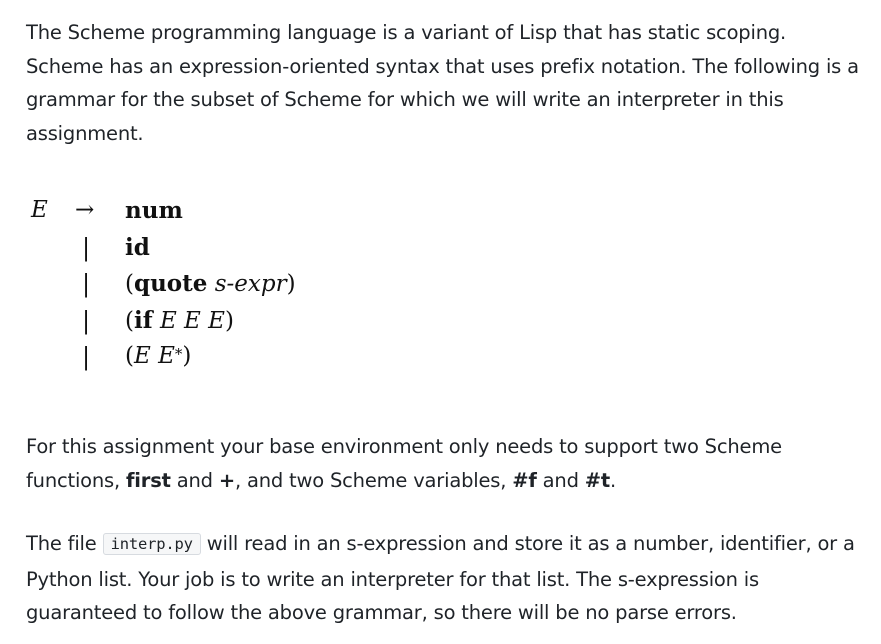  What do you see at coordinates (597, 480) in the screenshot?
I see `variable-true: #t` at bounding box center [597, 480].